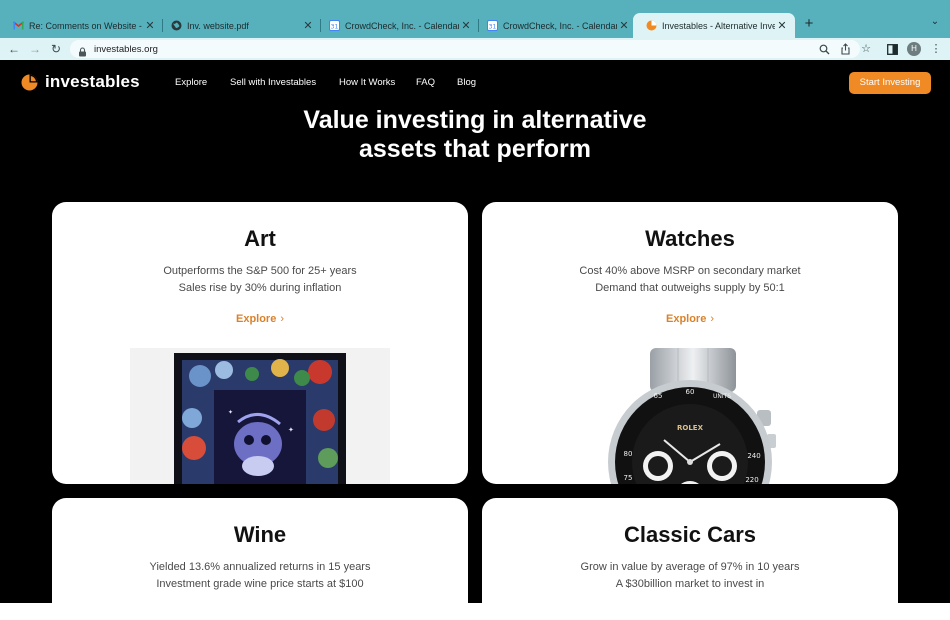 This screenshot has width=950, height=620. Describe the element at coordinates (690, 584) in the screenshot. I see `card-description-line: A $30billion market to invest in` at that location.